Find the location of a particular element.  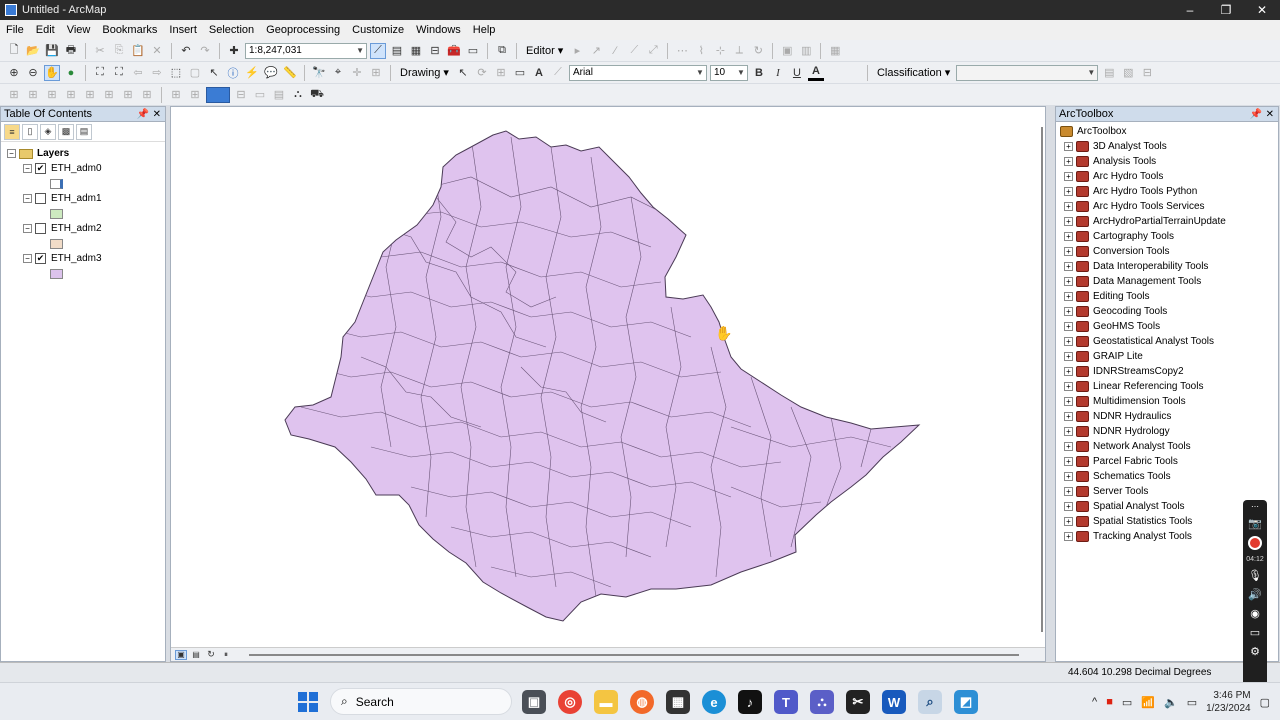

edit-vertices-icon: ⋯ is located at coordinates (682, 51).